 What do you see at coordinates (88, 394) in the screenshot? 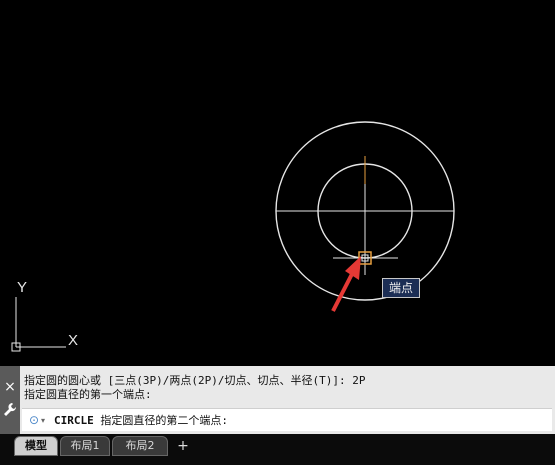
I see `history-line-2: 指定圆直径的第一个端点:` at bounding box center [88, 394].